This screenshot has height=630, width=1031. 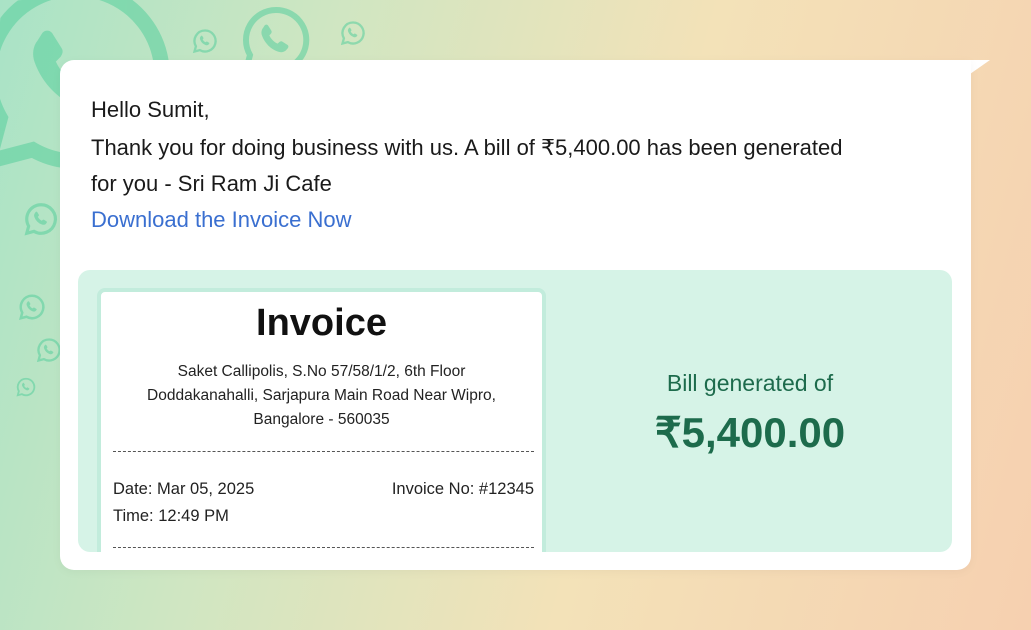 What do you see at coordinates (150, 109) in the screenshot?
I see `greeting-text: Hello Sumit,` at bounding box center [150, 109].